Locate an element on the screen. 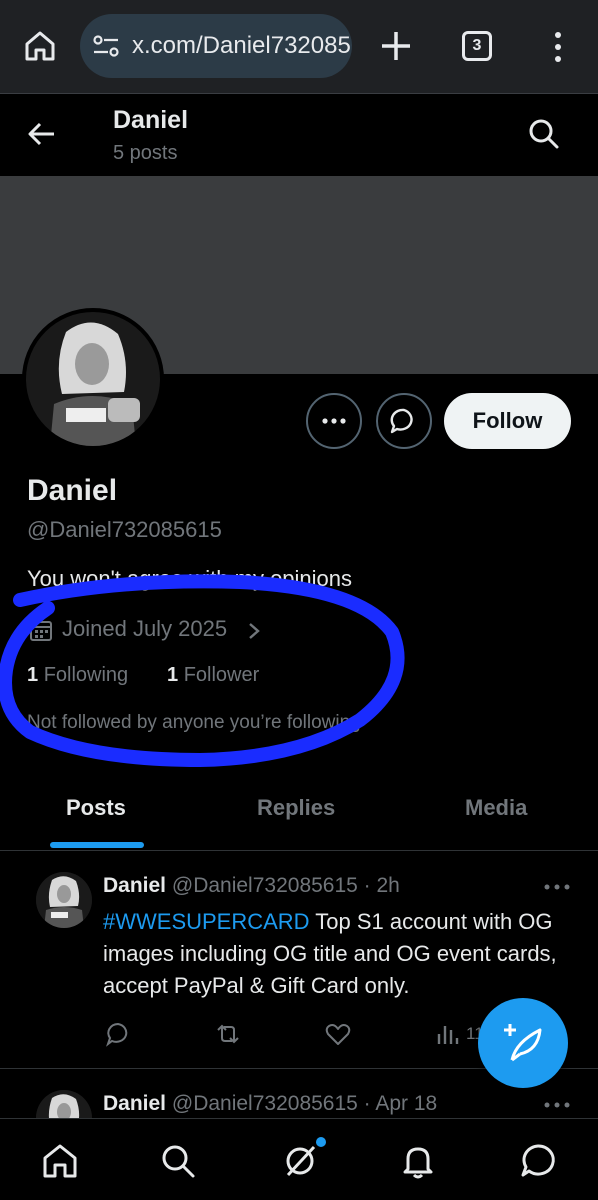 The width and height of the screenshot is (598, 1200). url-text: x.com/Daniel732085615 is located at coordinates (242, 46).